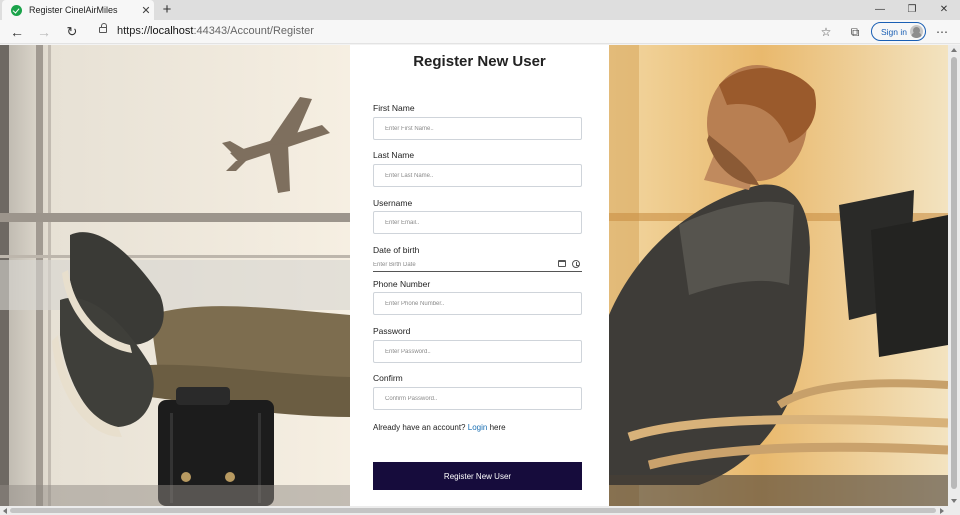  What do you see at coordinates (477, 476) in the screenshot?
I see `register-new-user-button: Register New User` at bounding box center [477, 476].